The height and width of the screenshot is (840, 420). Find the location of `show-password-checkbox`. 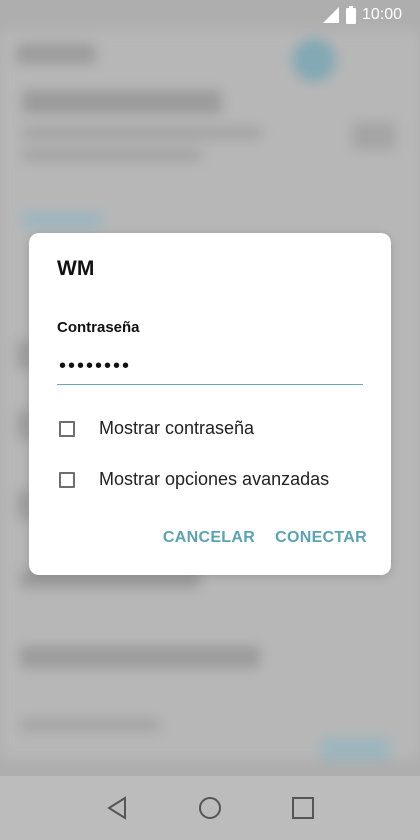

show-password-checkbox is located at coordinates (67, 428).